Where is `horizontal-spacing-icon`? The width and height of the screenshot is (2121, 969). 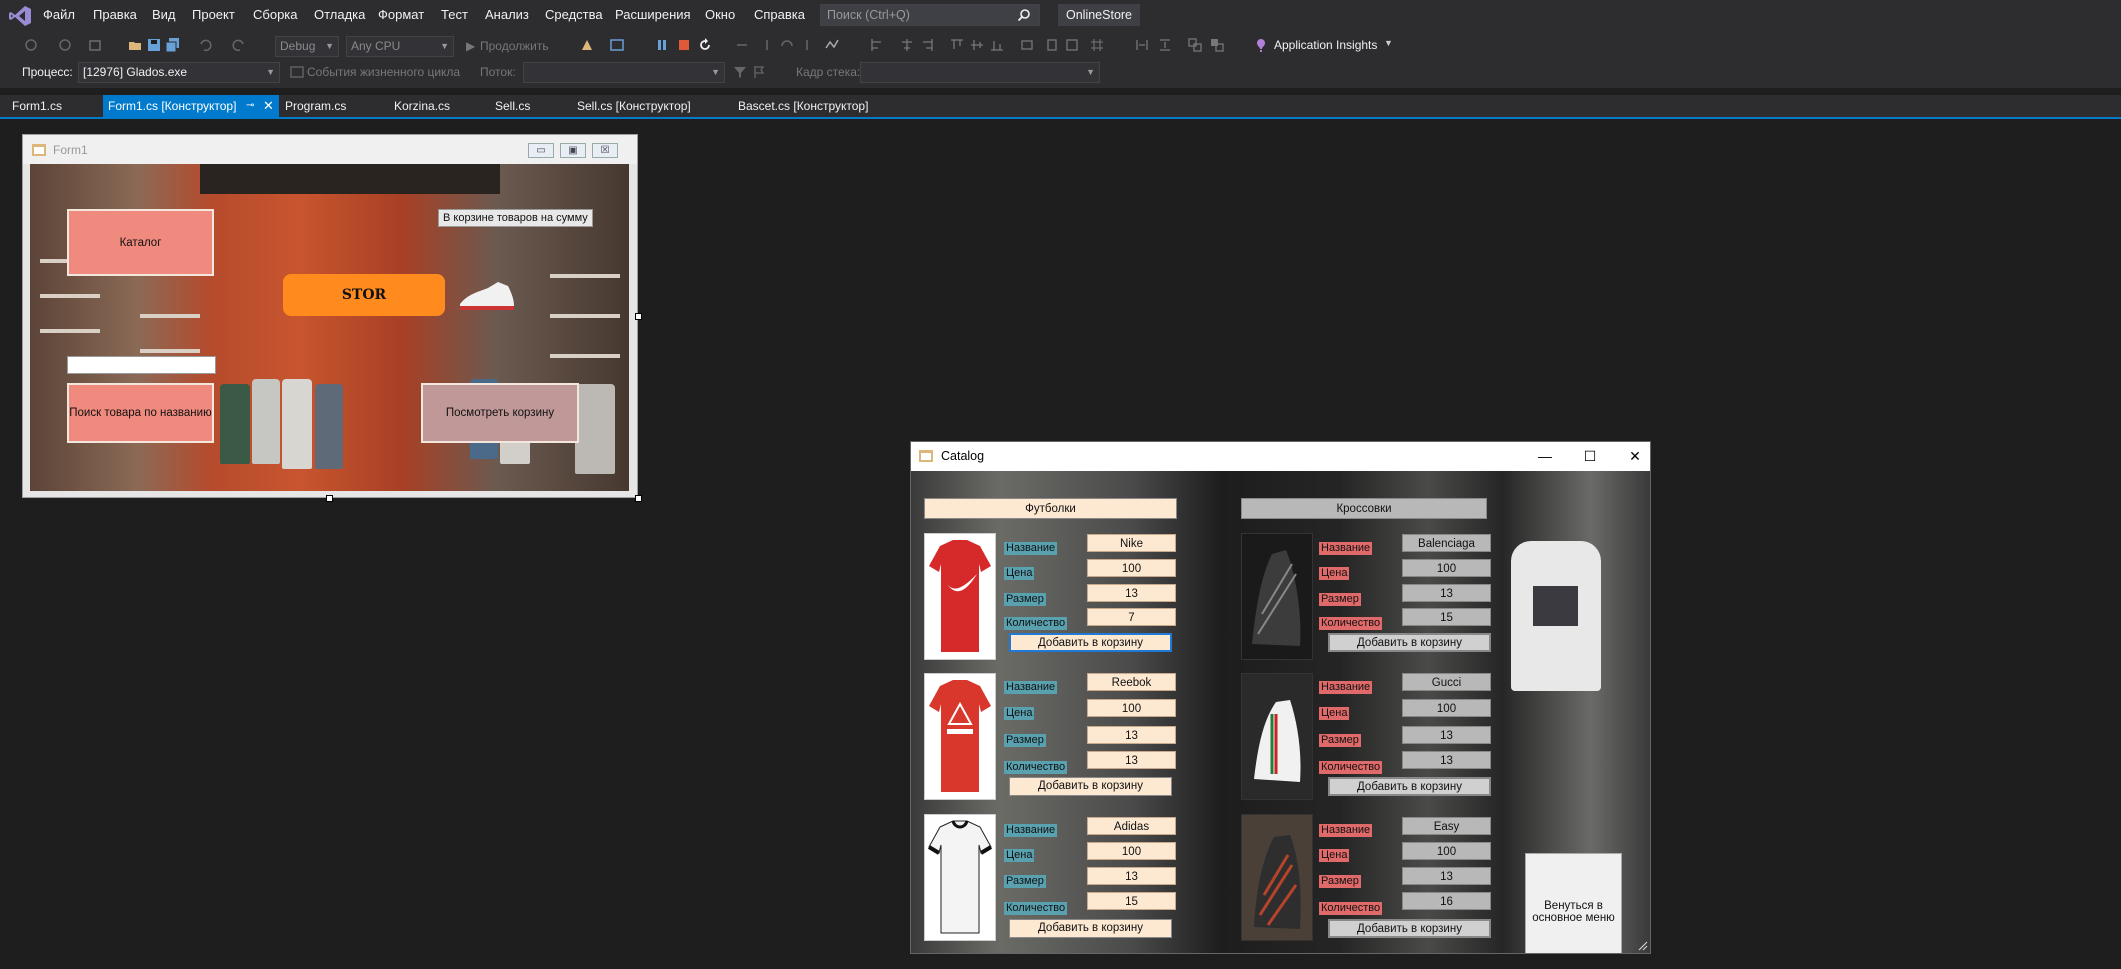 horizontal-spacing-icon is located at coordinates (1142, 45).